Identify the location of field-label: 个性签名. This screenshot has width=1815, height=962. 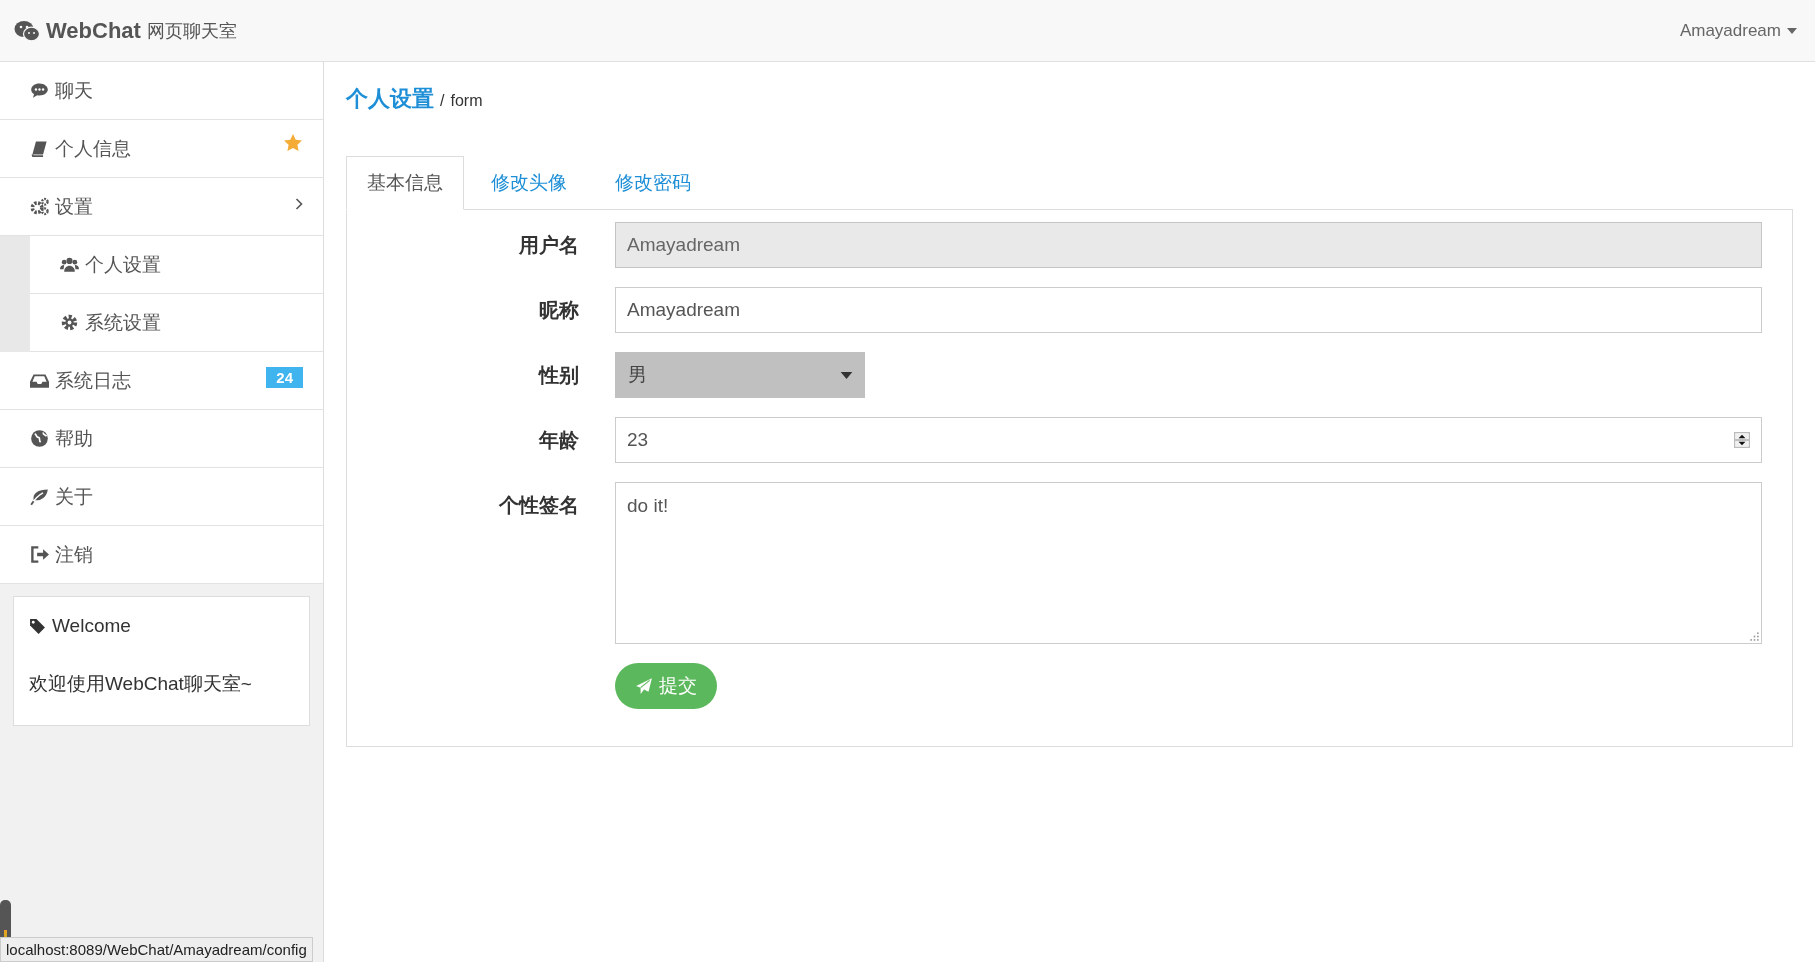
(538, 505).